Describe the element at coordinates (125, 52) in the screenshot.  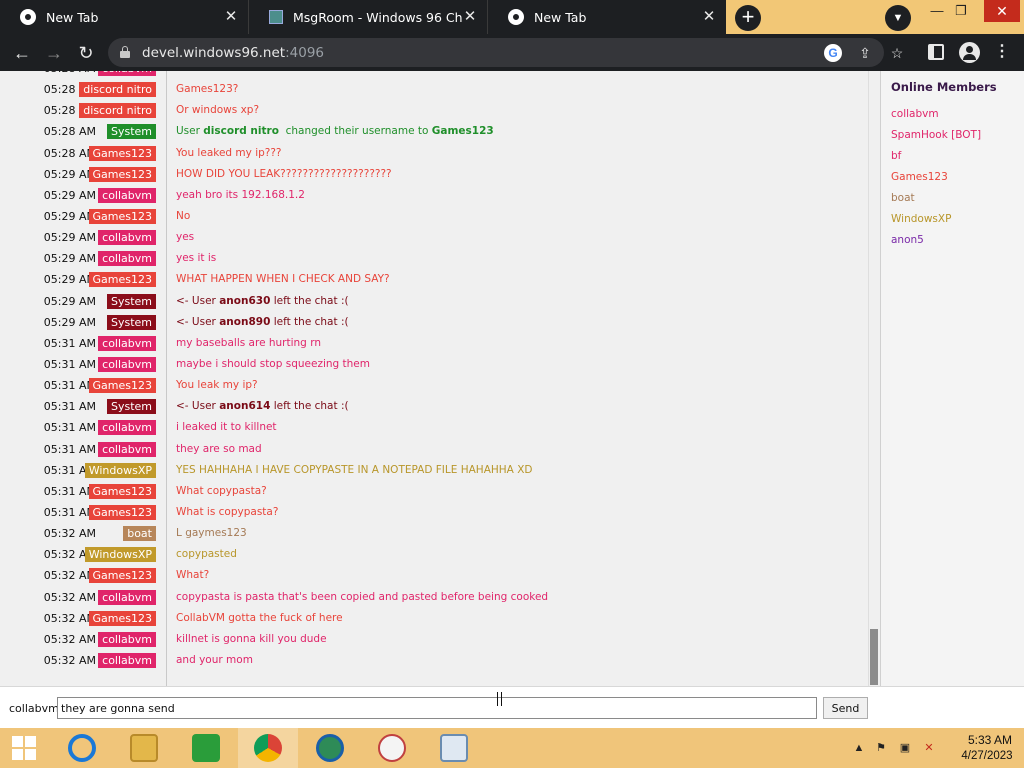
I see `lock-icon` at that location.